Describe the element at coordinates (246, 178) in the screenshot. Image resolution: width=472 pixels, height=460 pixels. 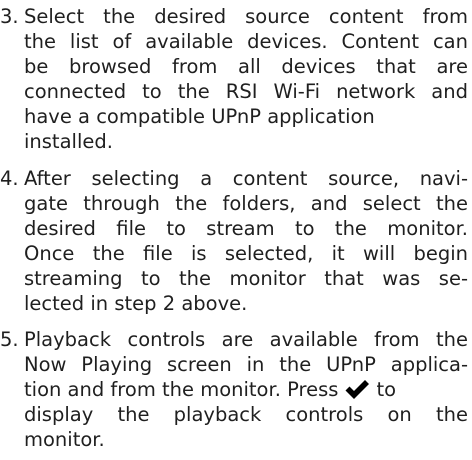
I see `step-text-line: After selecting a content source, navi-` at that location.